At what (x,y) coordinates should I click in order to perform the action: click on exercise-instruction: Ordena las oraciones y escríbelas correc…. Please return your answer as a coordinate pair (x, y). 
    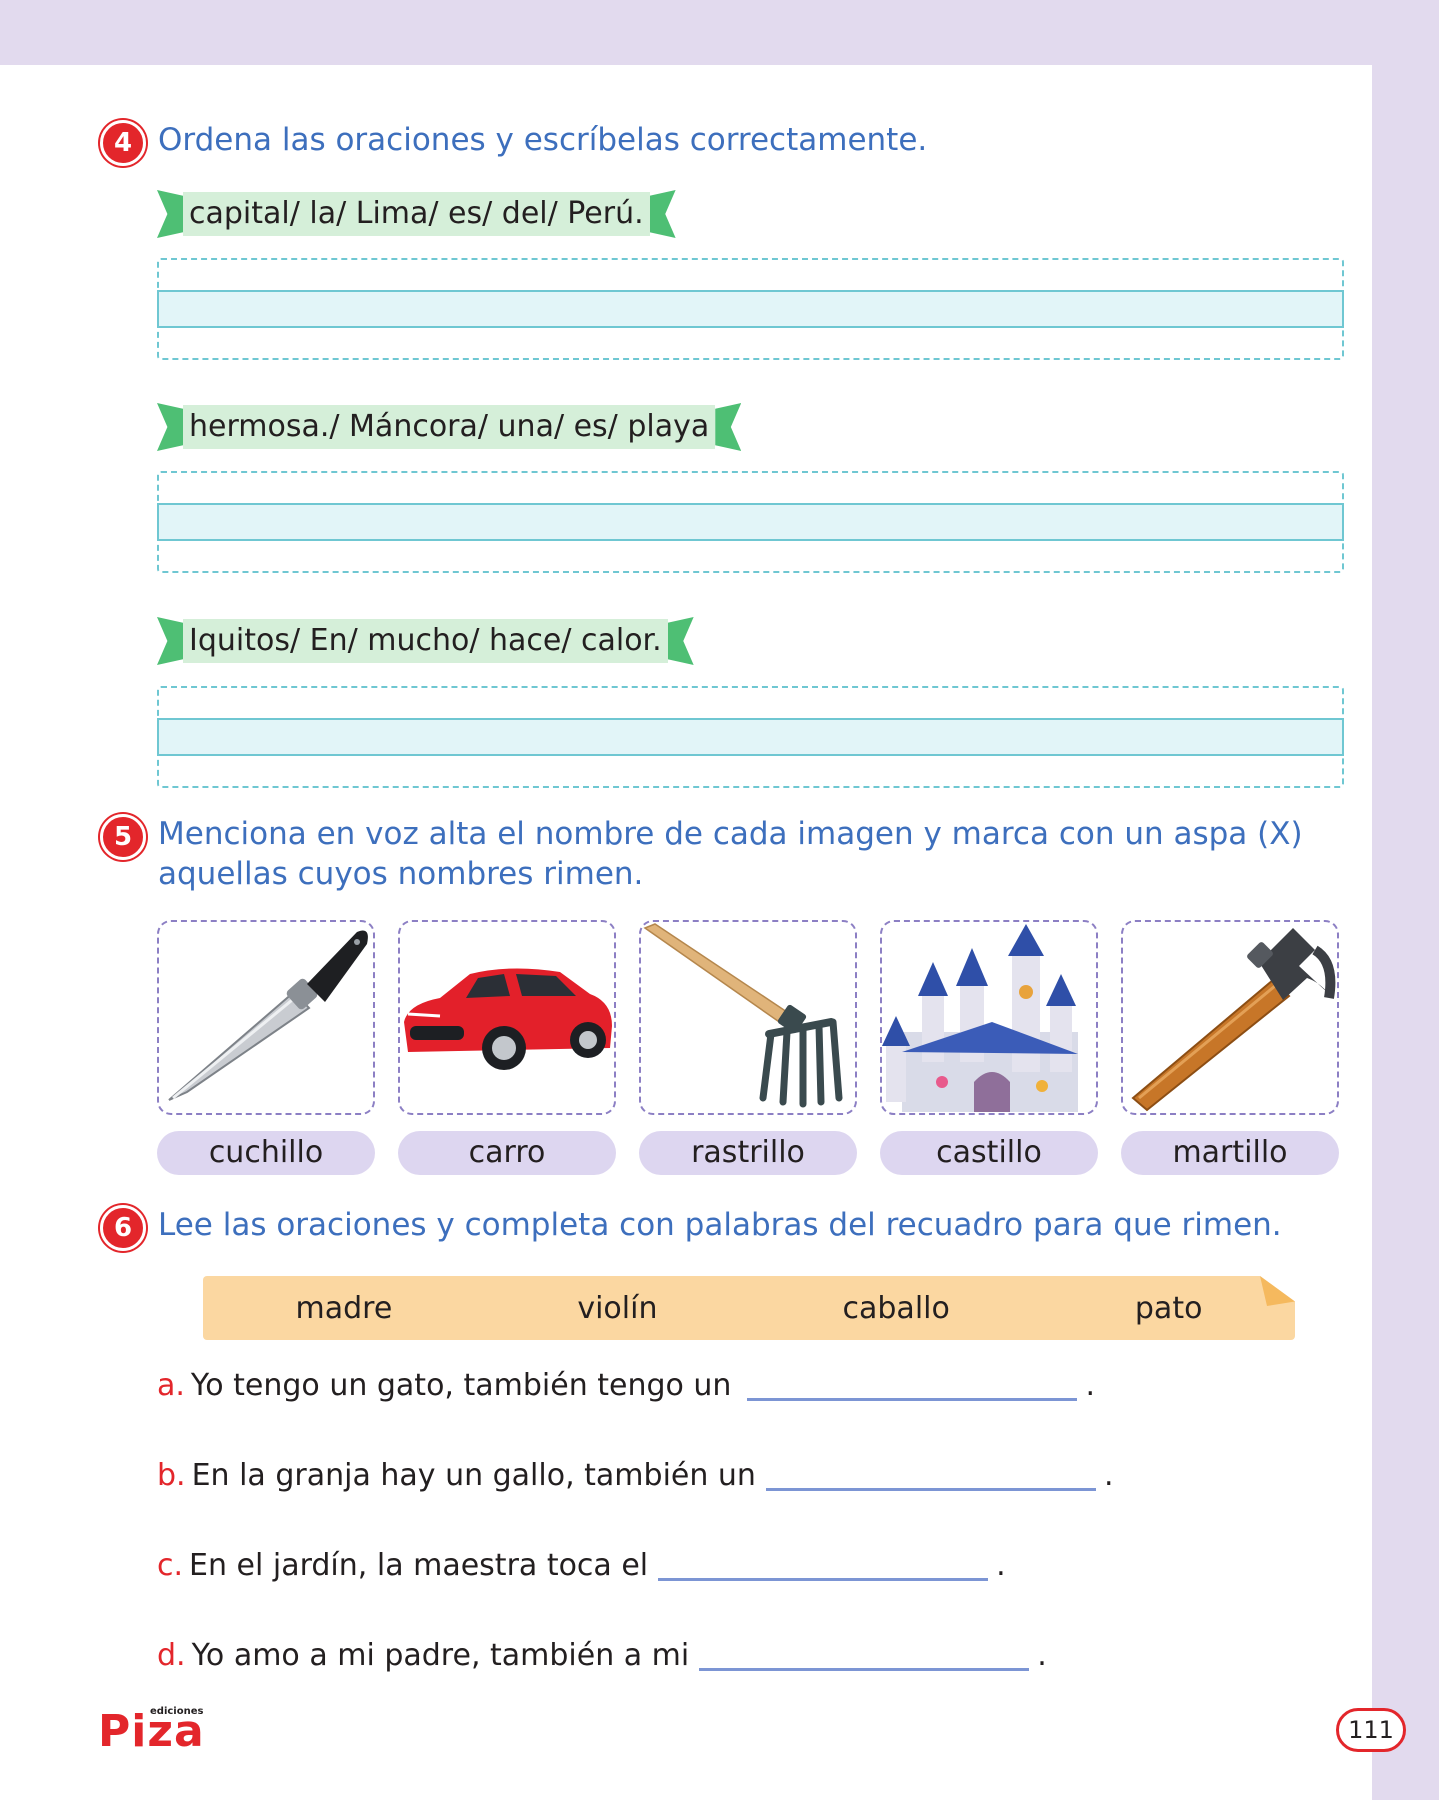
    Looking at the image, I should click on (543, 140).